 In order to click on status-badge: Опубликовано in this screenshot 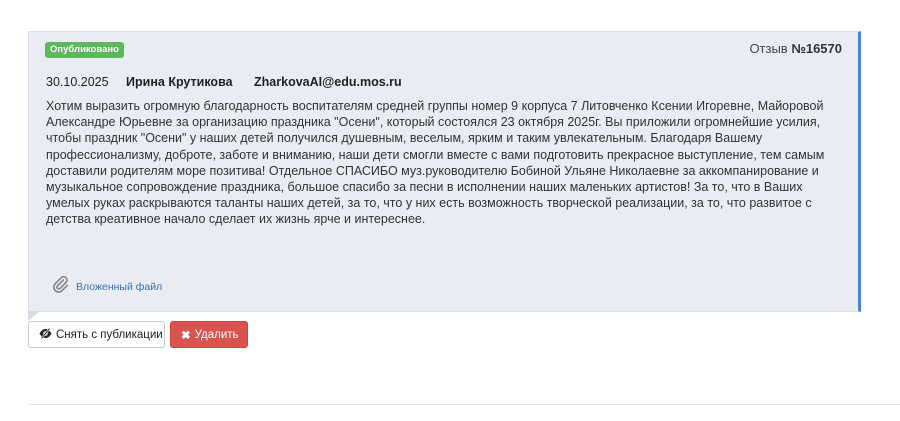, I will do `click(84, 50)`.